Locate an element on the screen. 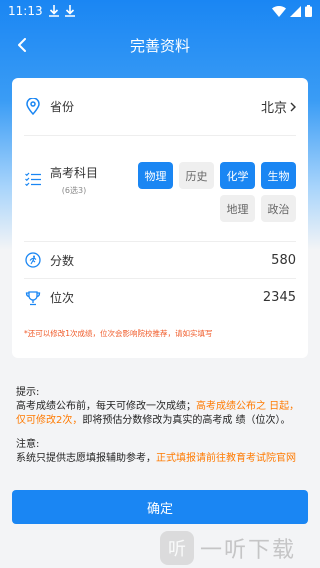 This screenshot has width=320, height=568. subject-chip: 政治 is located at coordinates (278, 208).